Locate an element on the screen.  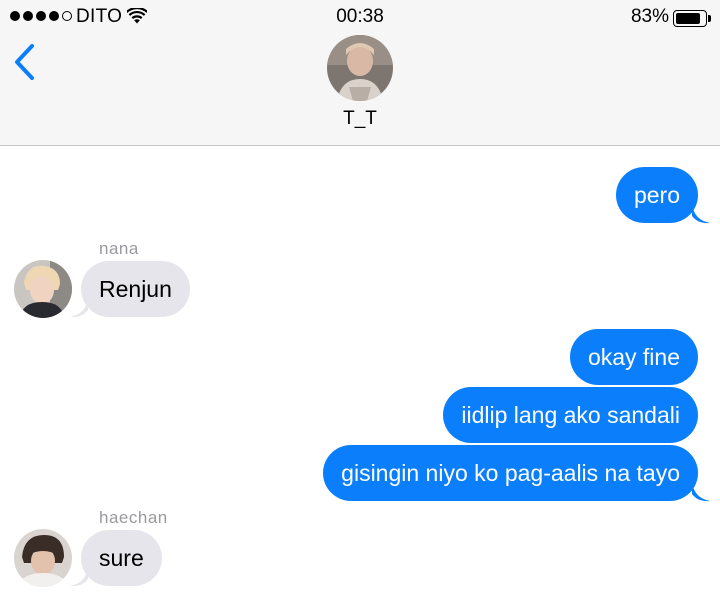
message-text: Renjun is located at coordinates (135, 289).